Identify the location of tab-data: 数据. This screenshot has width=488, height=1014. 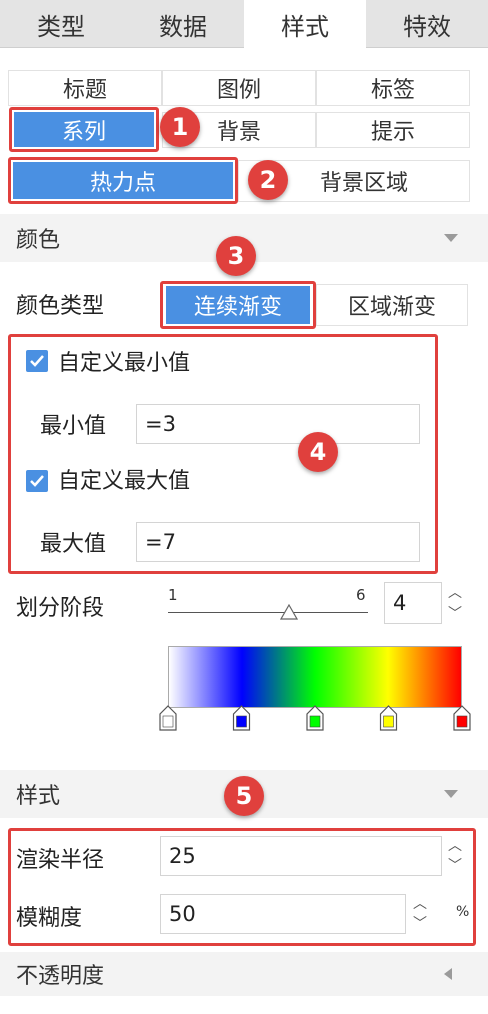
(183, 24).